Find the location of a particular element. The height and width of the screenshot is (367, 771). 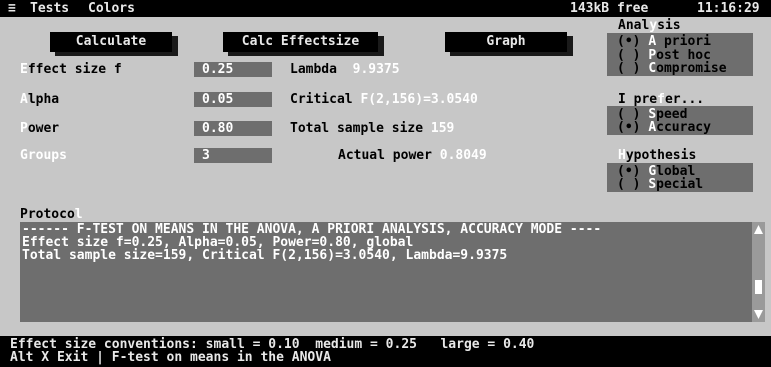

prefer-group: ( ) Speed (•) Accuracy is located at coordinates (680, 120).